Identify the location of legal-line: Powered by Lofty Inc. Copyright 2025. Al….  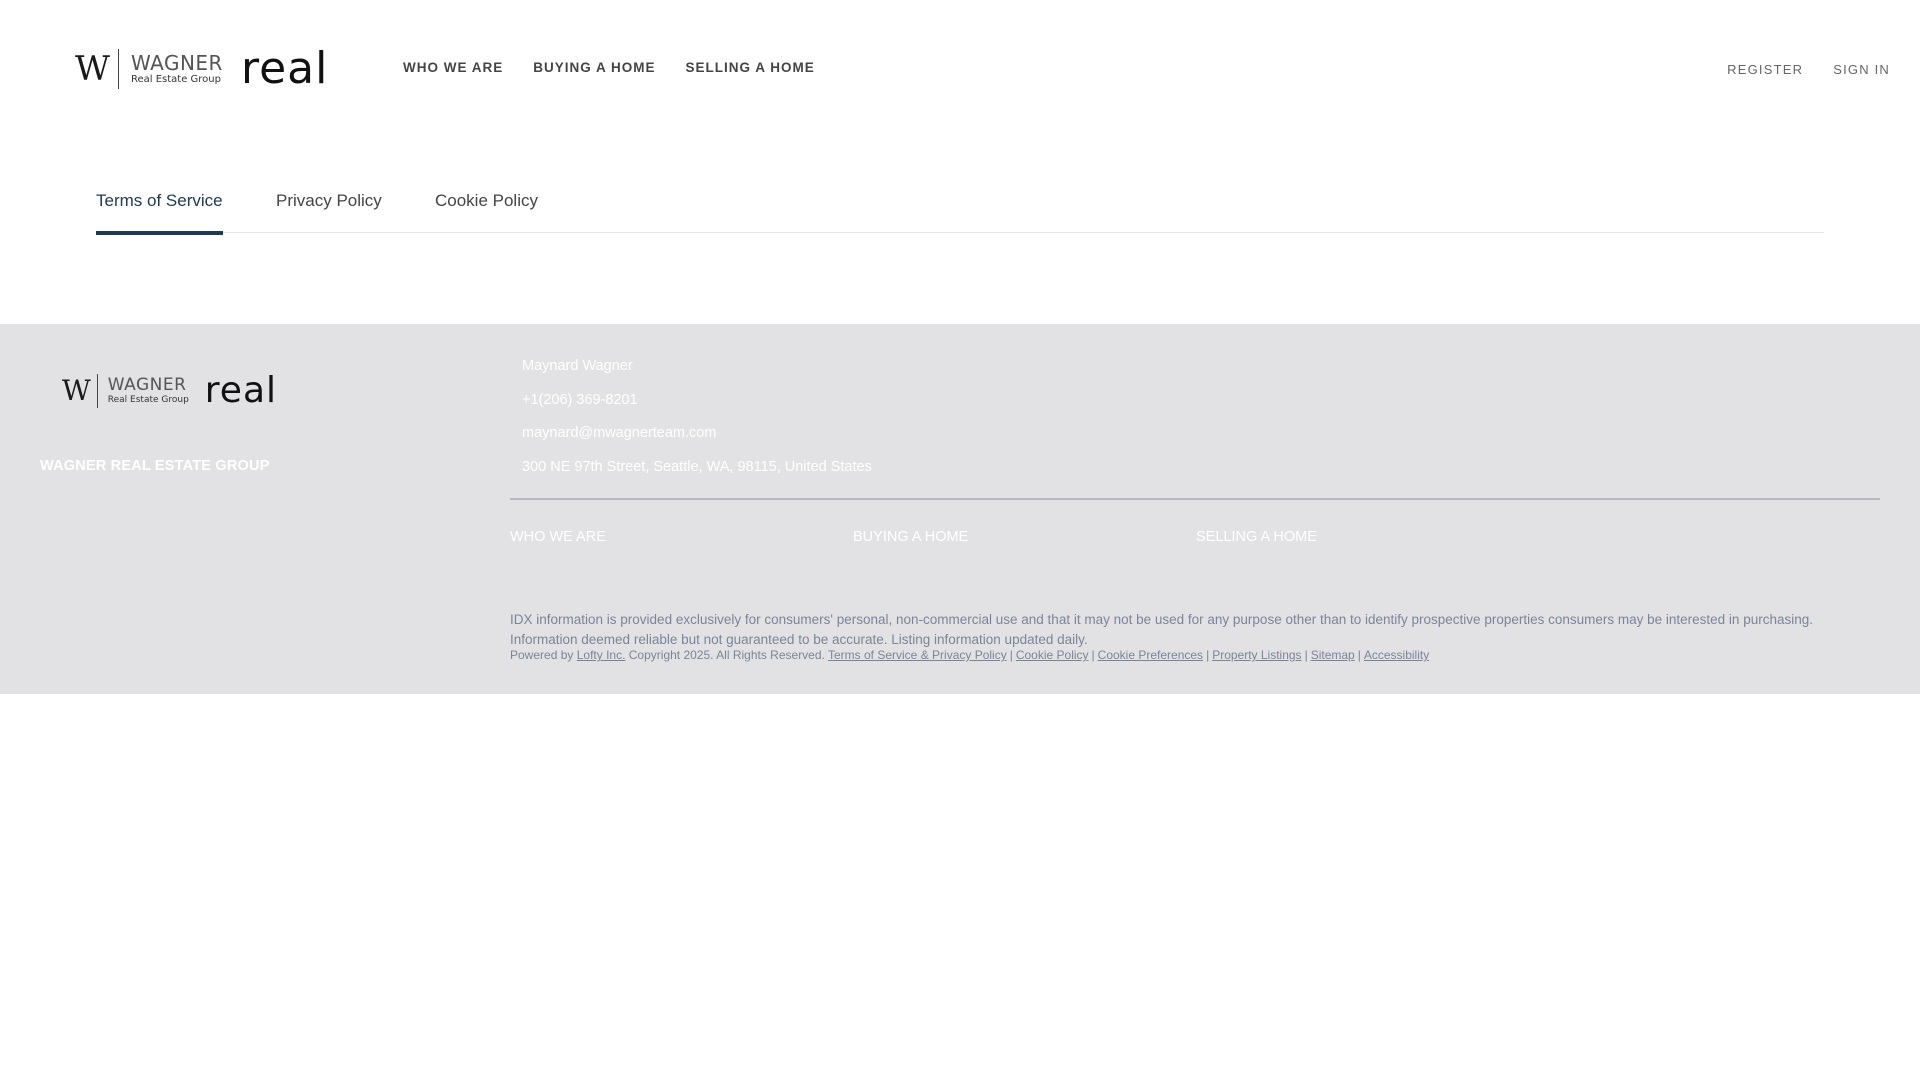
(1195, 655).